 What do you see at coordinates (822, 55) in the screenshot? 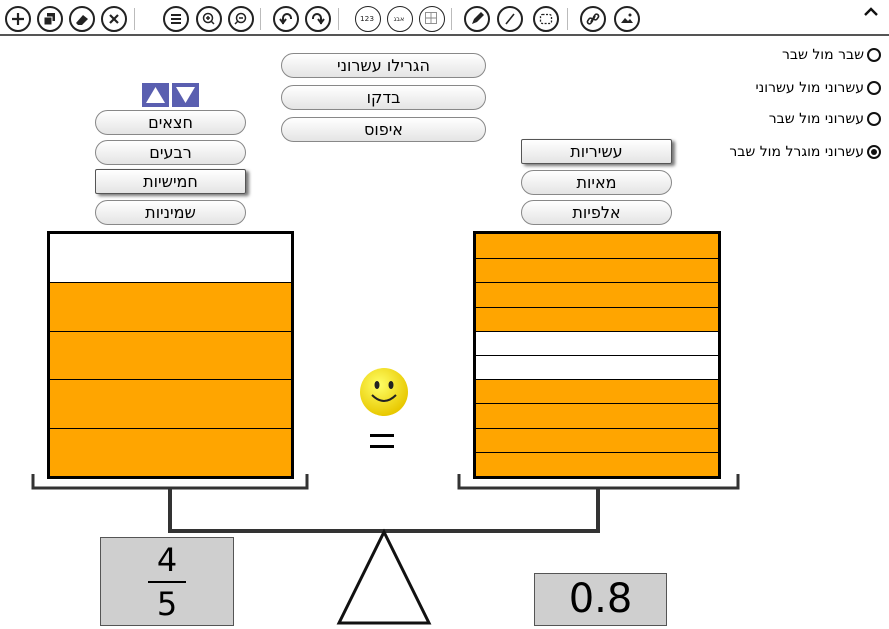
I see `mode-label: שבר מול שבר` at bounding box center [822, 55].